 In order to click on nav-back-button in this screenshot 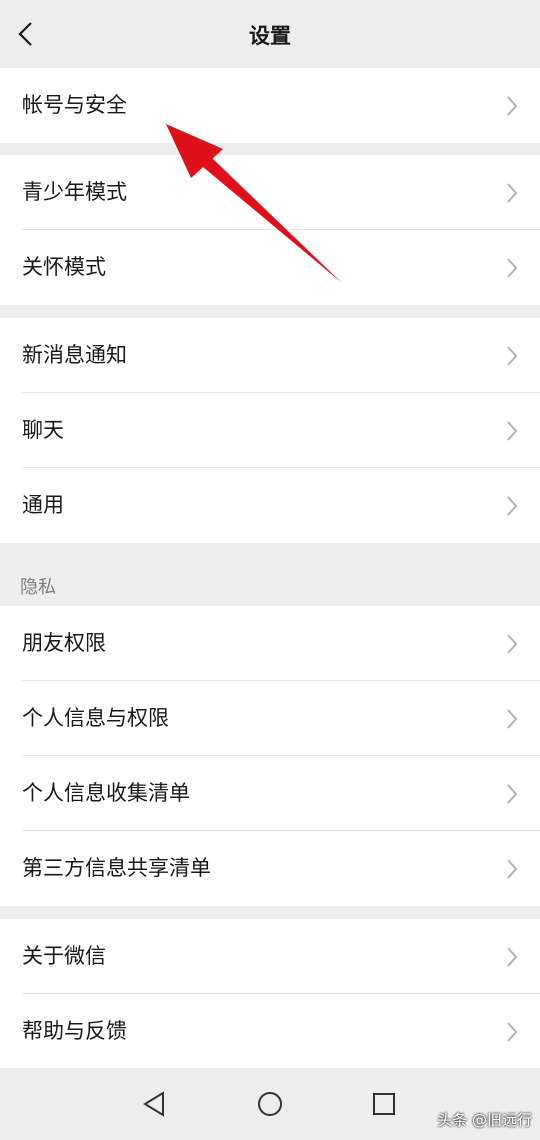, I will do `click(154, 1104)`.